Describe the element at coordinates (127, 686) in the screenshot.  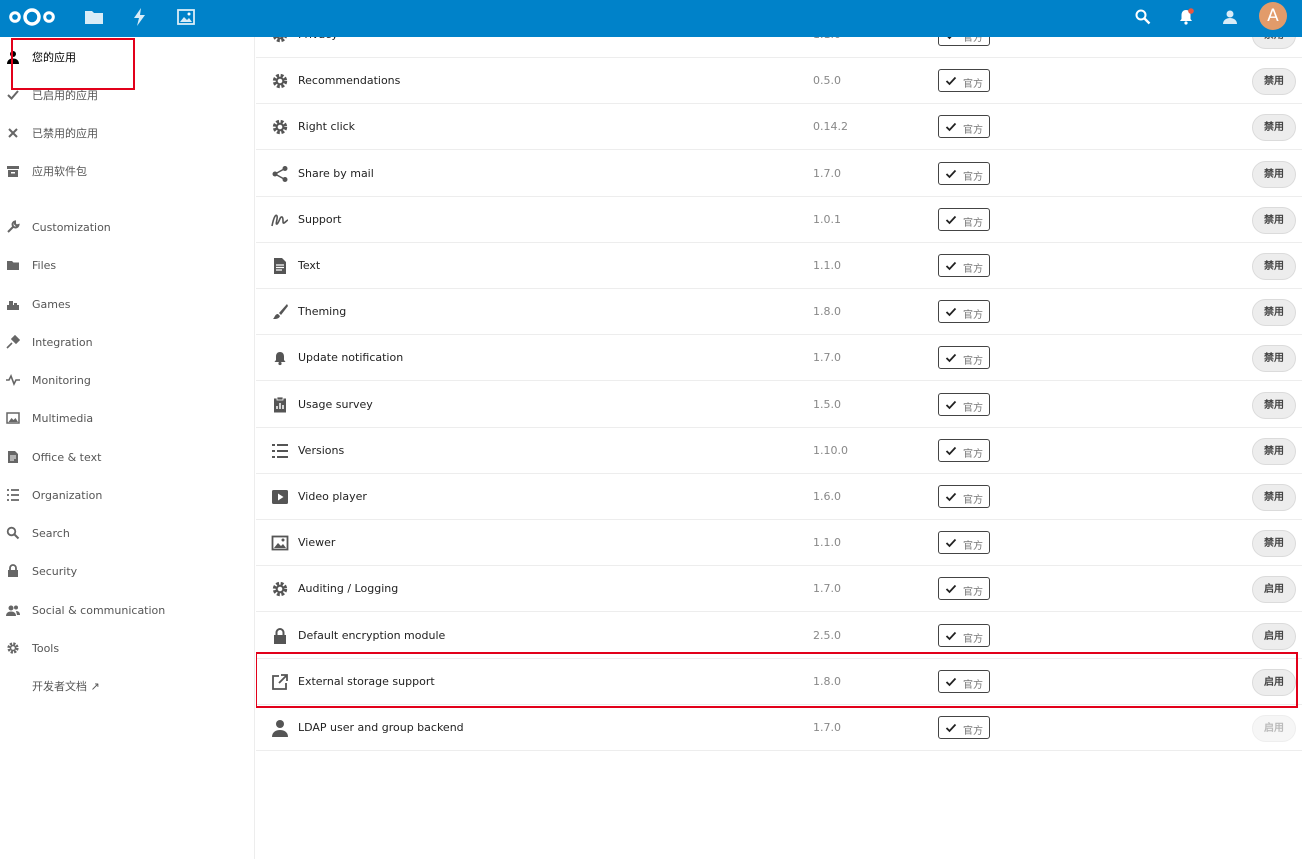
I see `developer-docs-link: 开发者文档 ↗` at that location.